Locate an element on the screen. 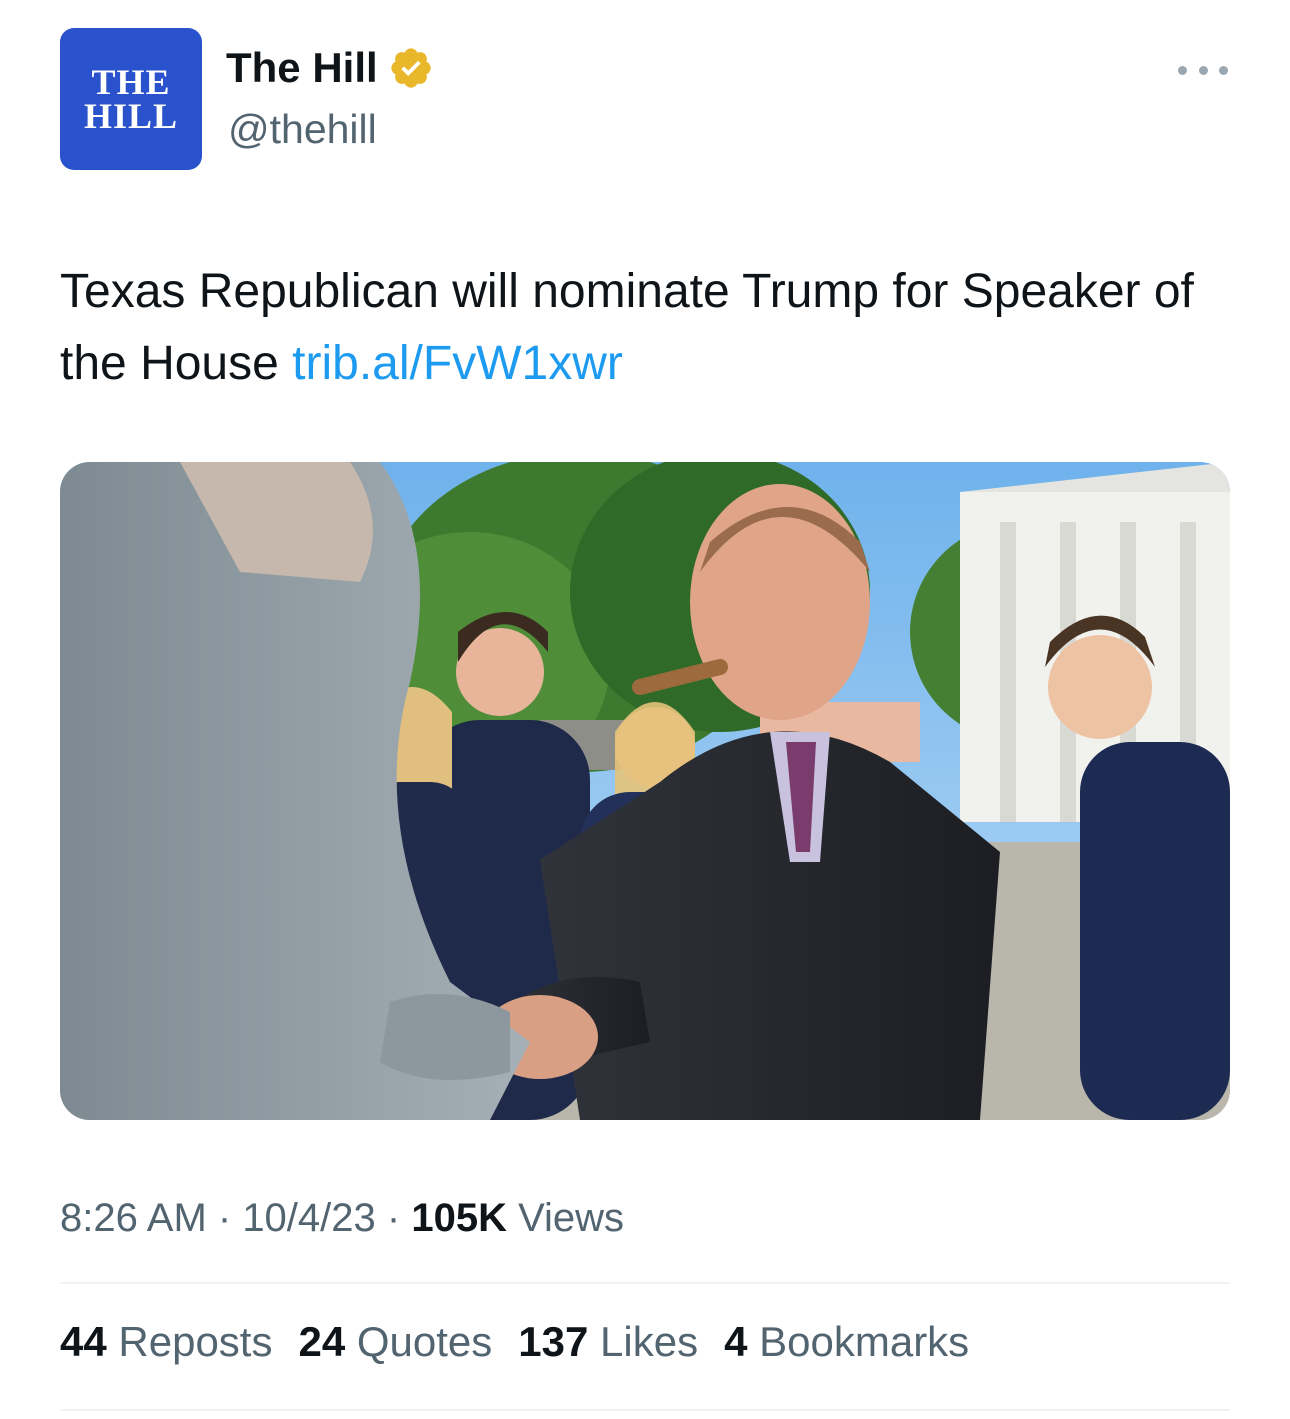  author-display-name: The Hill is located at coordinates (302, 68).